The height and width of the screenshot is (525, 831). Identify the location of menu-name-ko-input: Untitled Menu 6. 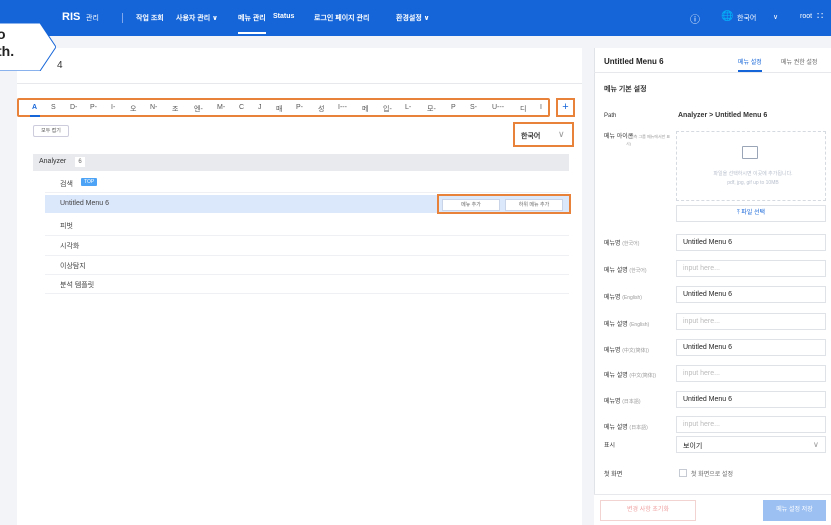
(751, 242).